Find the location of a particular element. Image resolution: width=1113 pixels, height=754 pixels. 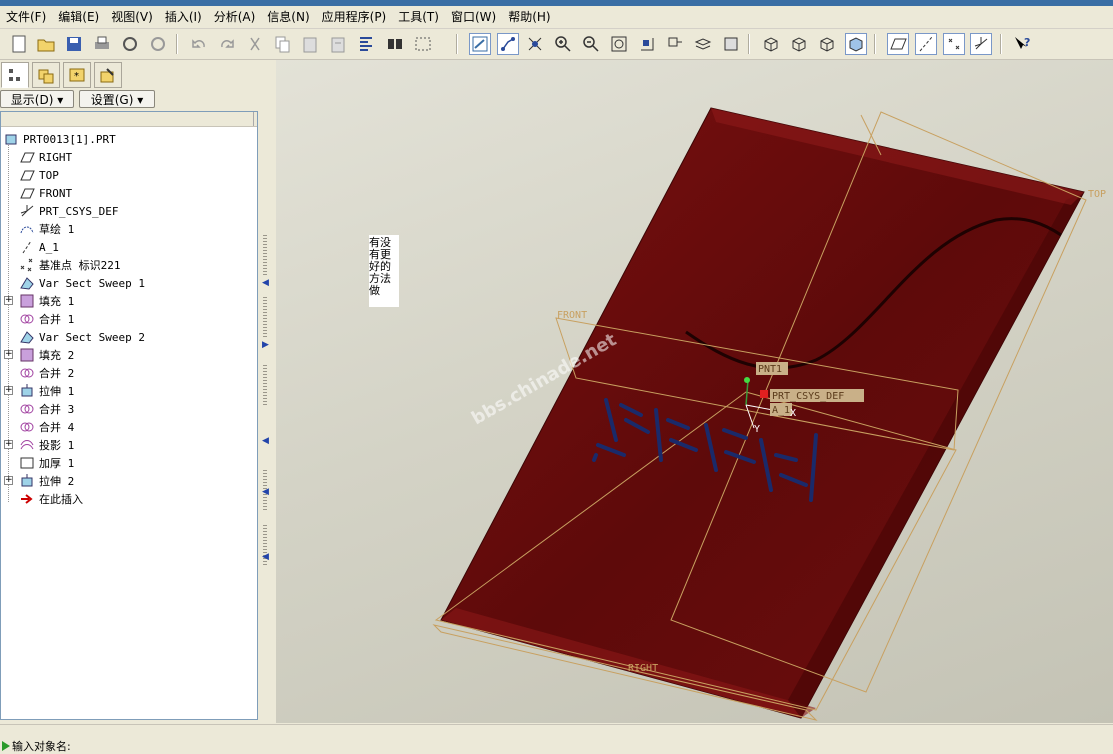

menu-item-9: 帮助(H) is located at coordinates (529, 17).